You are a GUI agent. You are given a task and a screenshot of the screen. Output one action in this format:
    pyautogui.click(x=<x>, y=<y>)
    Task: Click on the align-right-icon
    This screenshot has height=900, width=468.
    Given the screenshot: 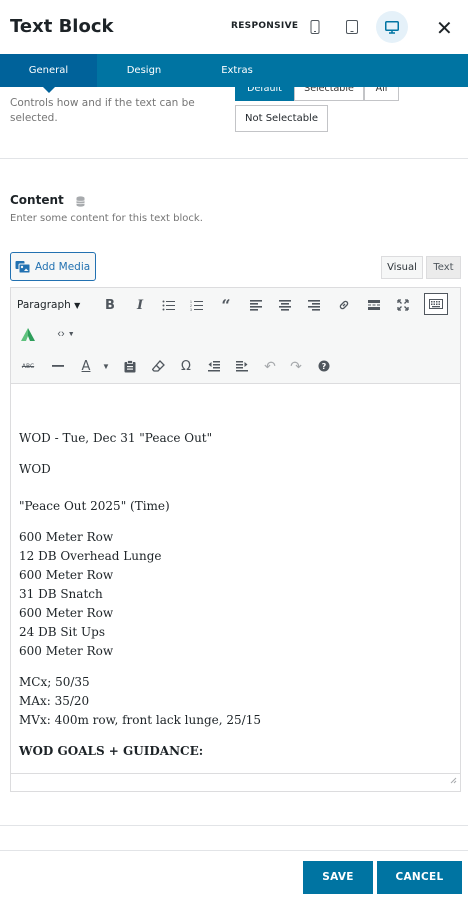 What is the action you would take?
    pyautogui.click(x=314, y=305)
    